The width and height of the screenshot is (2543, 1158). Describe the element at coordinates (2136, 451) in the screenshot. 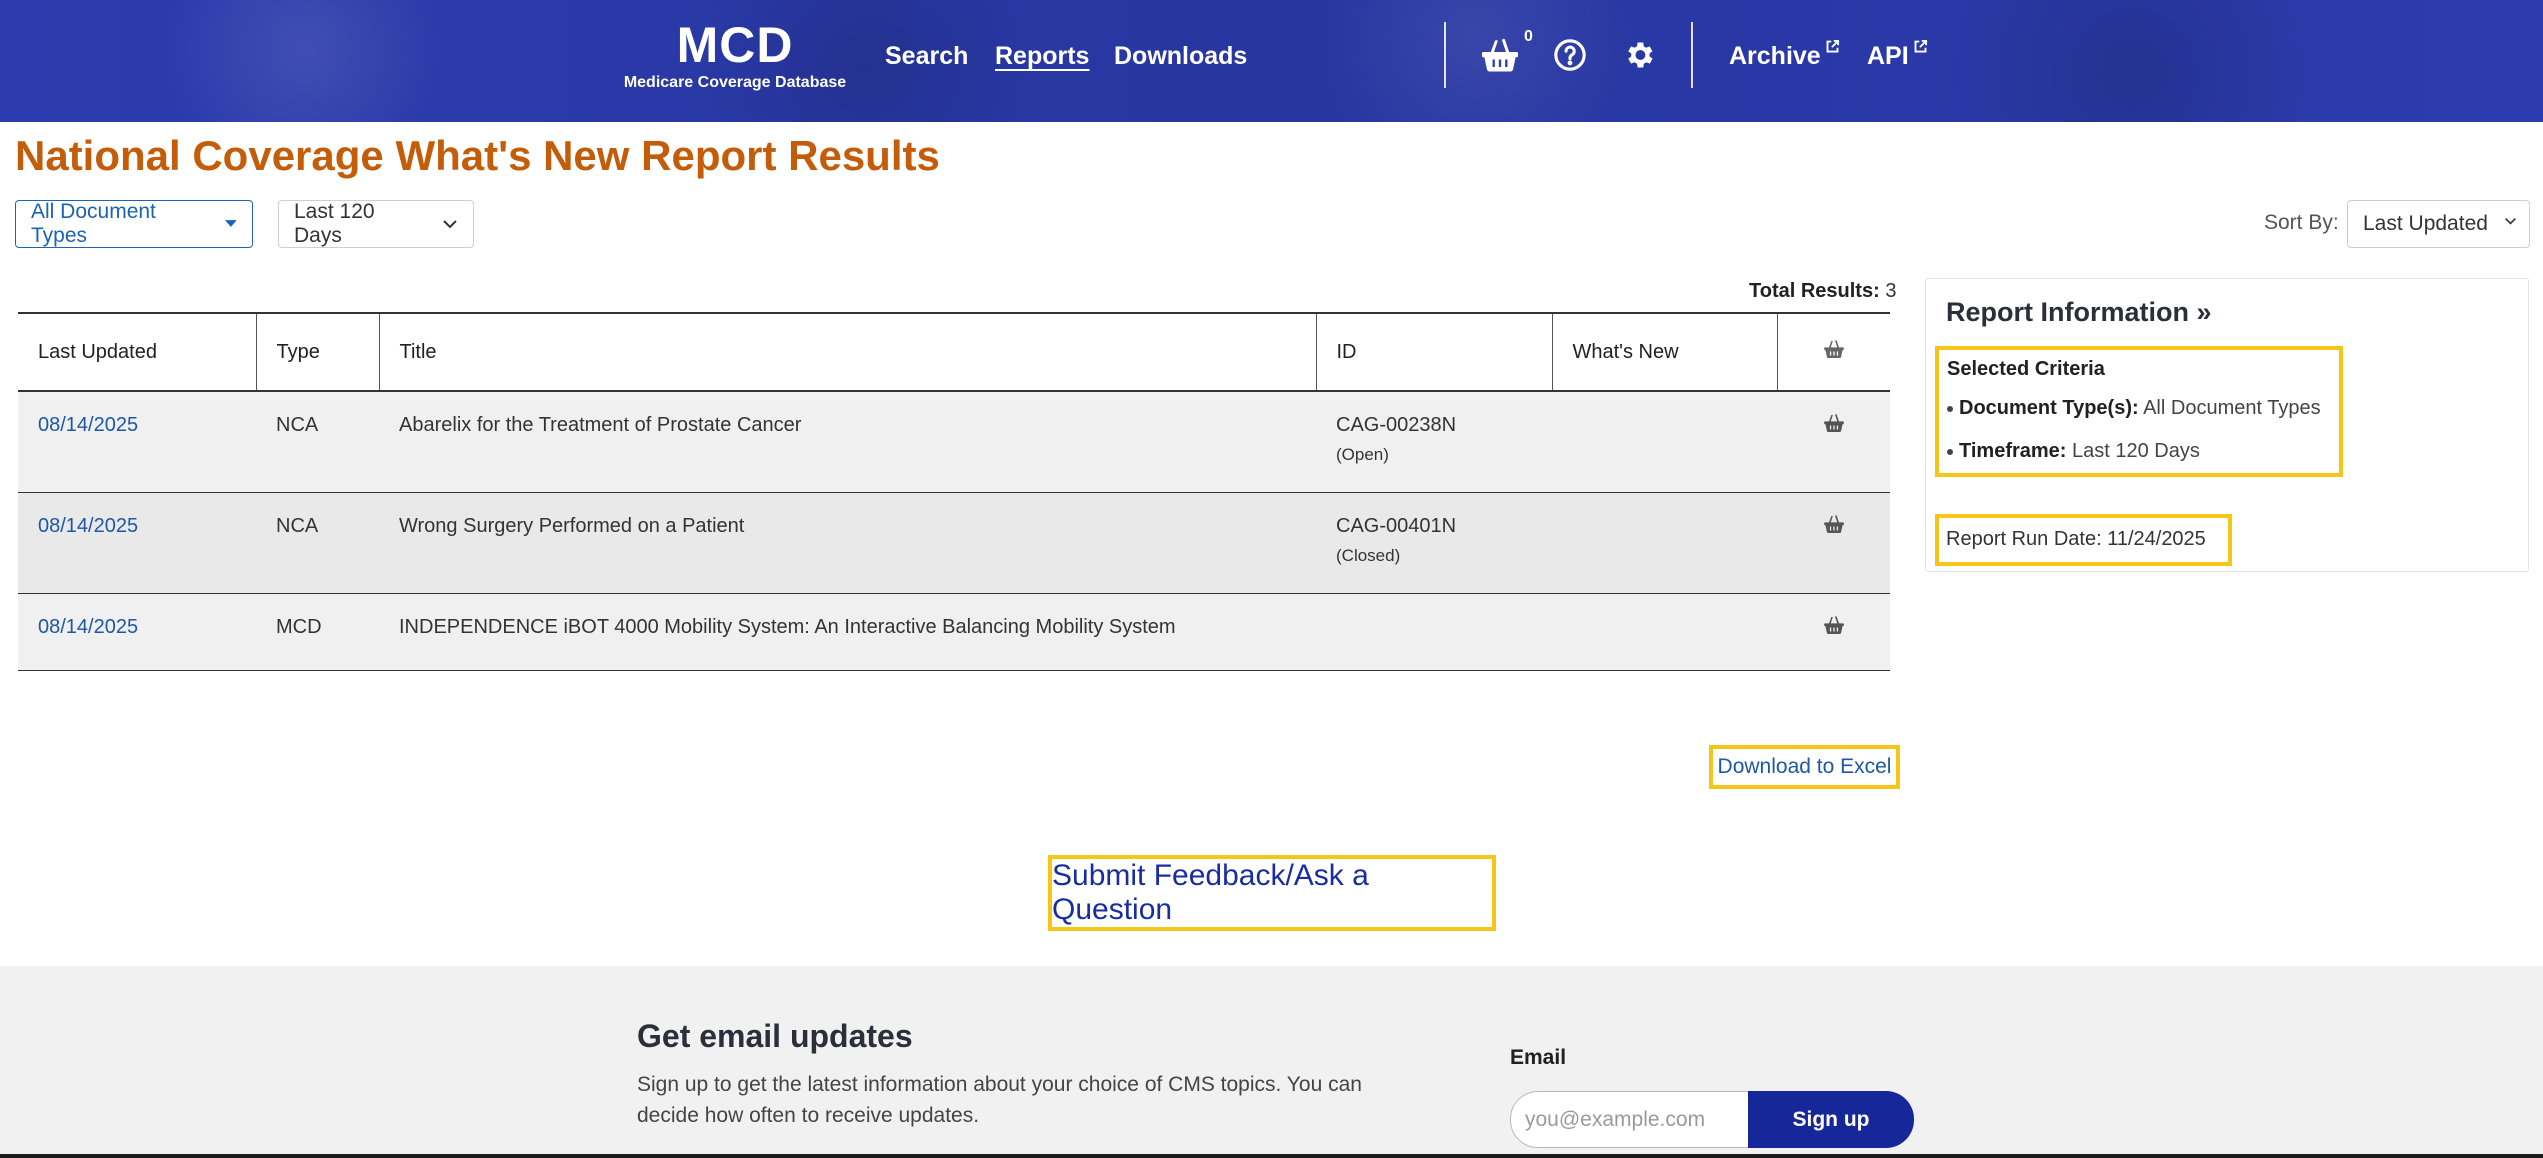

I see `criteria-timeframe-value: Last 120 Days` at that location.